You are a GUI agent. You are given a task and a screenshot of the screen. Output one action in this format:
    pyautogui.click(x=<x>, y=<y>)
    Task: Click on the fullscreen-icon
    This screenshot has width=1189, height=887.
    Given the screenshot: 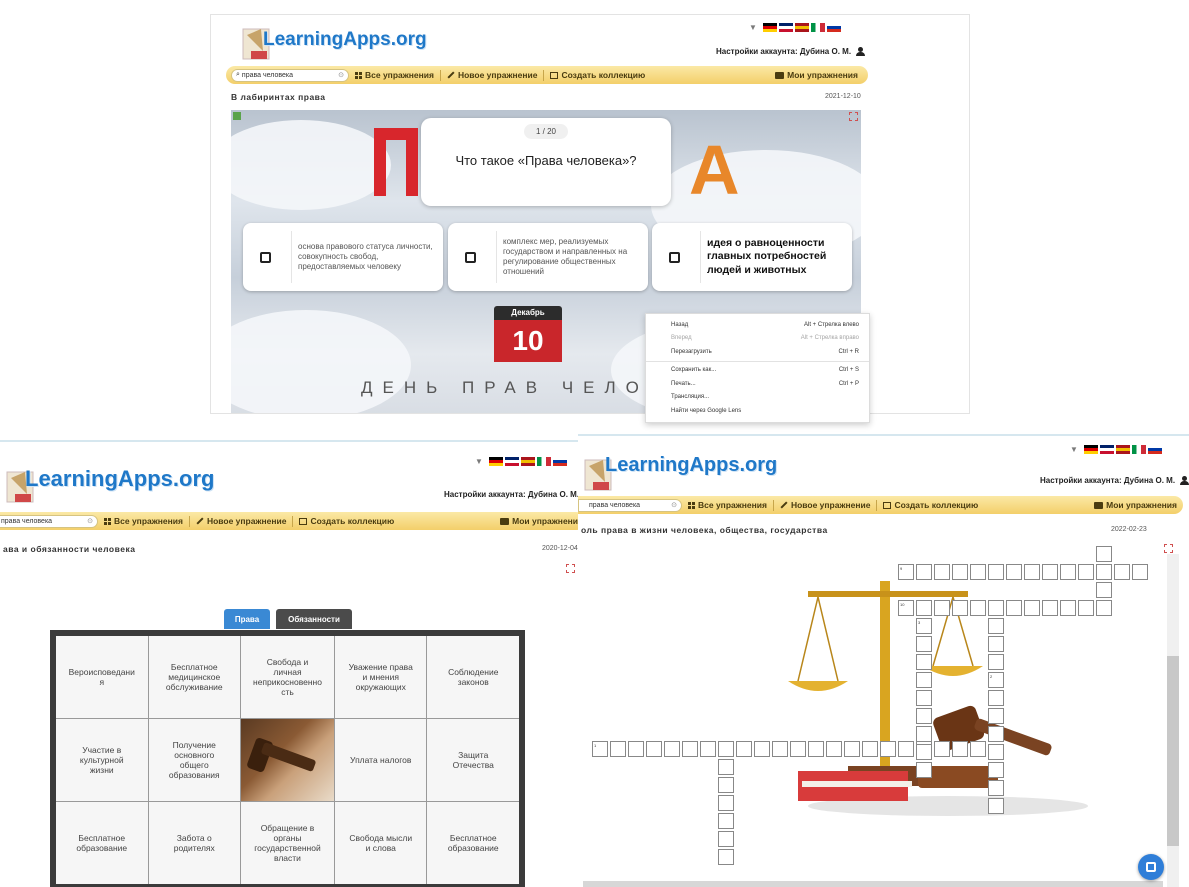 What is the action you would take?
    pyautogui.click(x=853, y=116)
    